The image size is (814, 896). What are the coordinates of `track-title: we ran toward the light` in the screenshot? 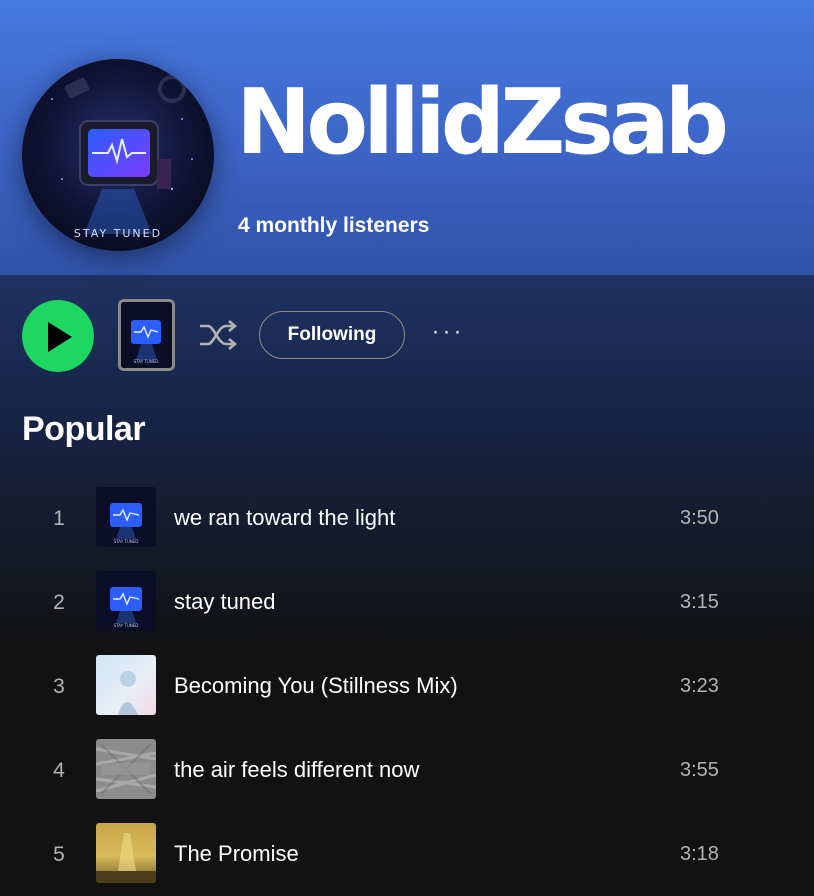 It's located at (285, 517).